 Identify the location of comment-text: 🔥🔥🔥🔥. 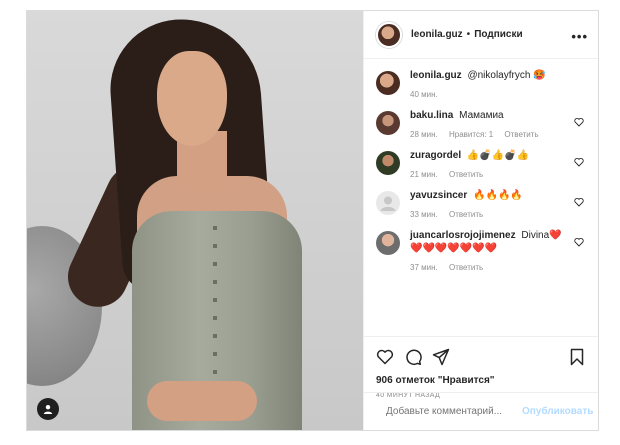
(498, 195).